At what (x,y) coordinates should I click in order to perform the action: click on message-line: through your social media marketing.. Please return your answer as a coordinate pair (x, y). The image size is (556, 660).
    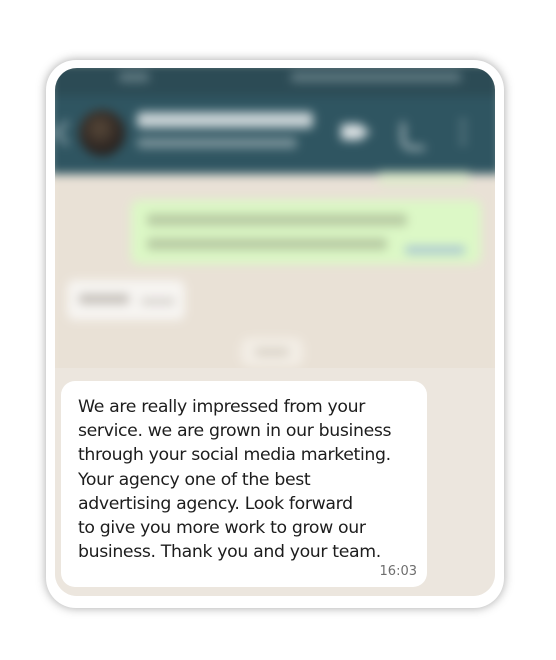
    Looking at the image, I should click on (234, 455).